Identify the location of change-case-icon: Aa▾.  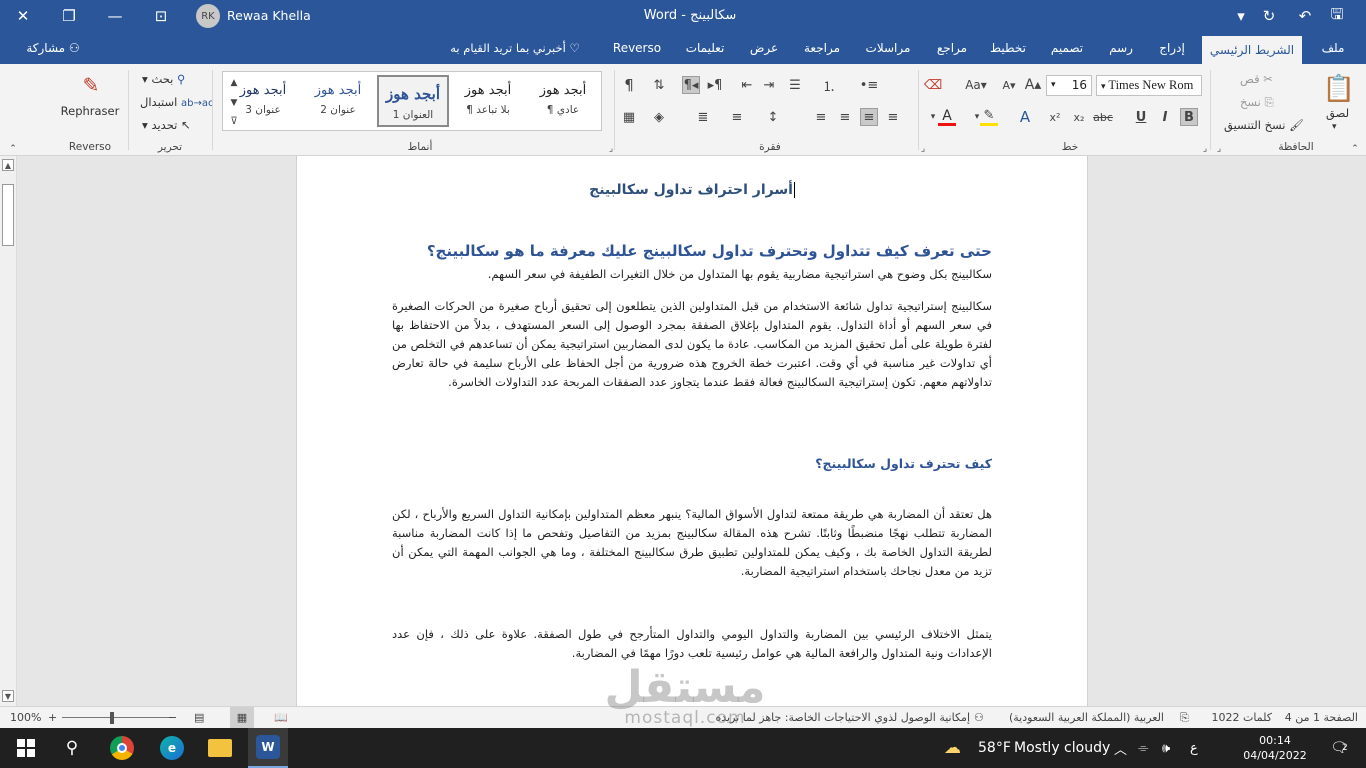
(976, 85).